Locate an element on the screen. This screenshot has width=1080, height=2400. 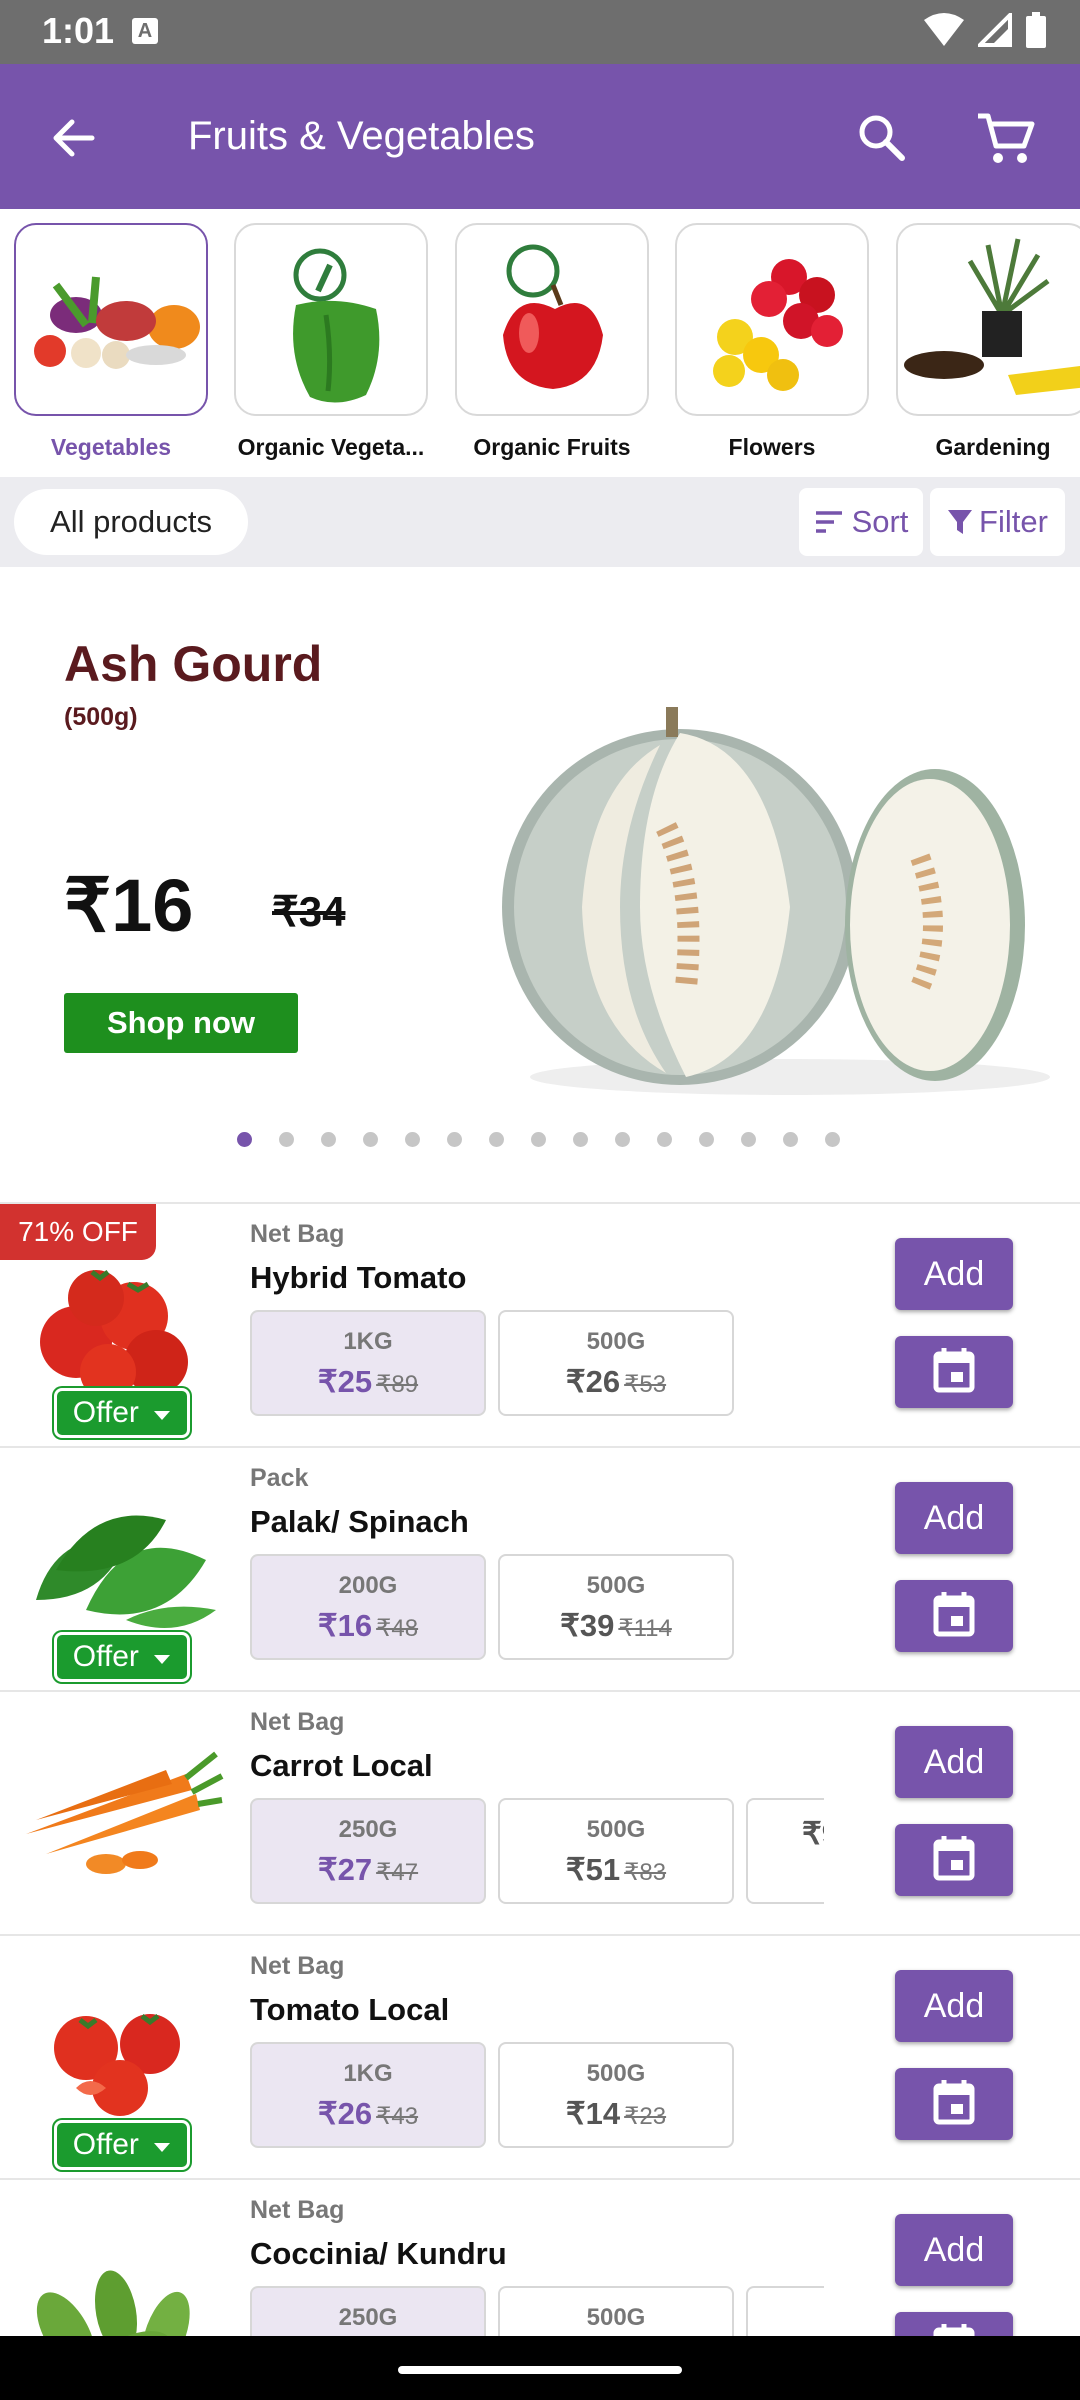
variant-option: 1KG ₹26 ₹43 is located at coordinates (368, 2095).